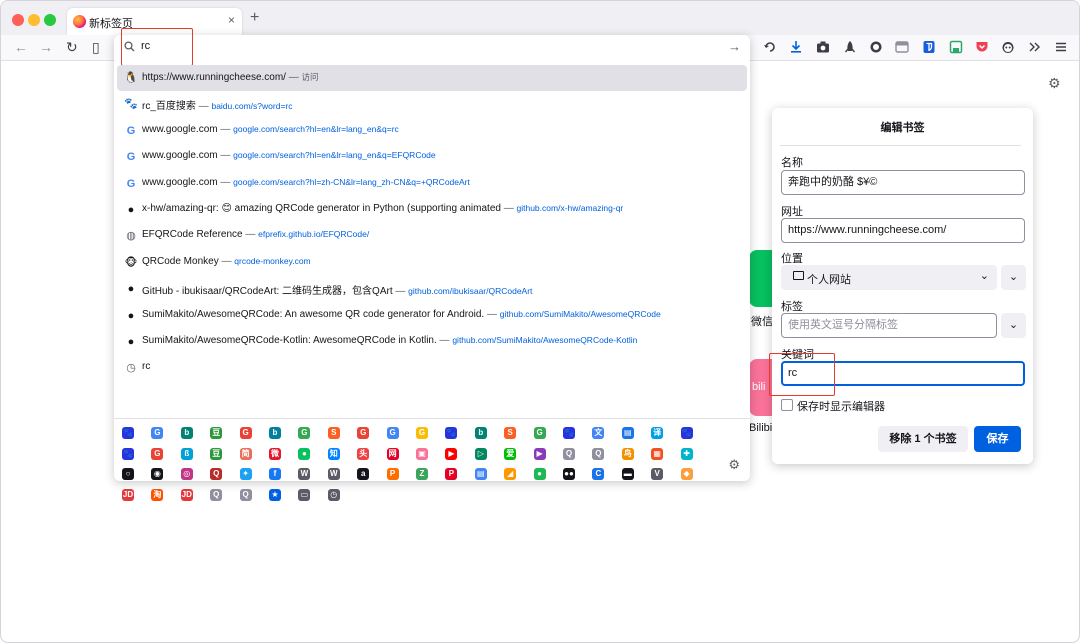  I want to click on bitwarden-icon, so click(929, 47).